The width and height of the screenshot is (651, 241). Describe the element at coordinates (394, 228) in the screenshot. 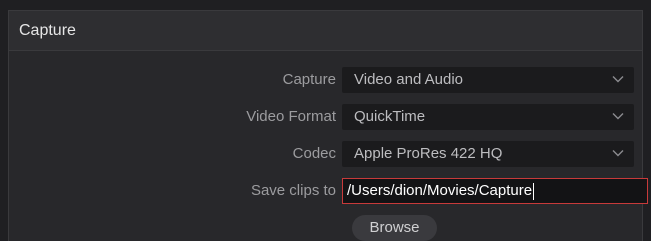

I see `browse-button: Browse` at that location.